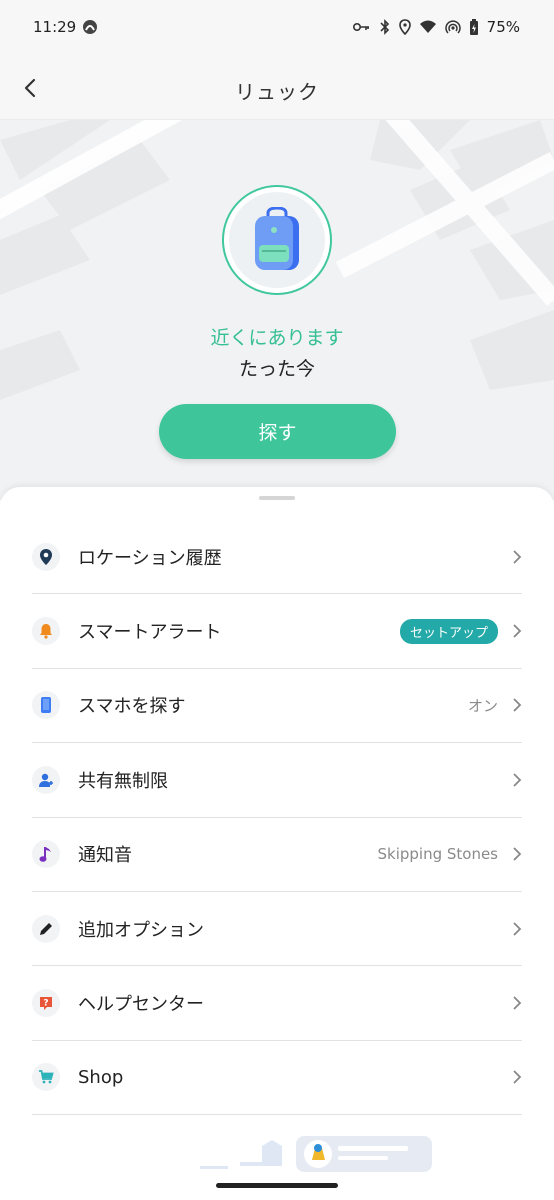 This screenshot has height=1200, width=554. Describe the element at coordinates (55, 27) in the screenshot. I see `status-time: 11:29` at that location.